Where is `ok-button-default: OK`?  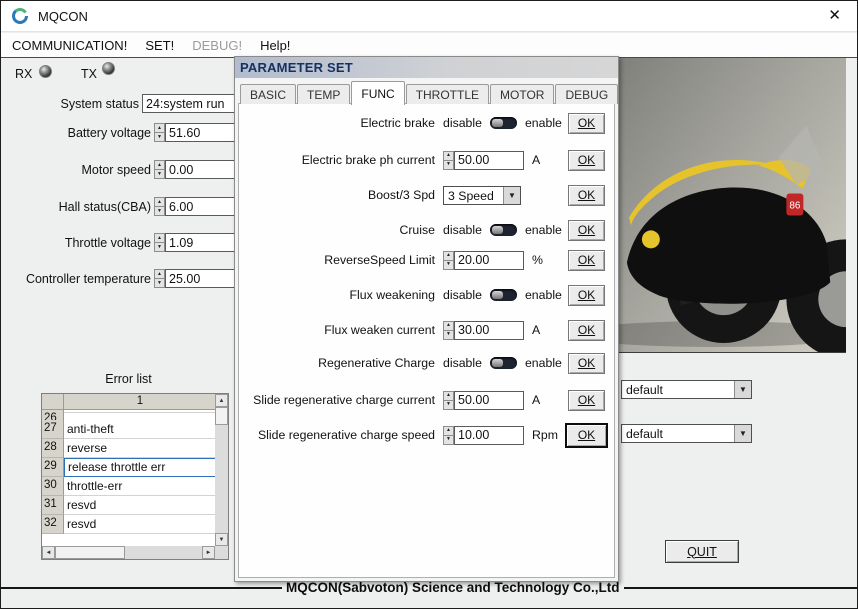
ok-button-default: OK is located at coordinates (586, 435).